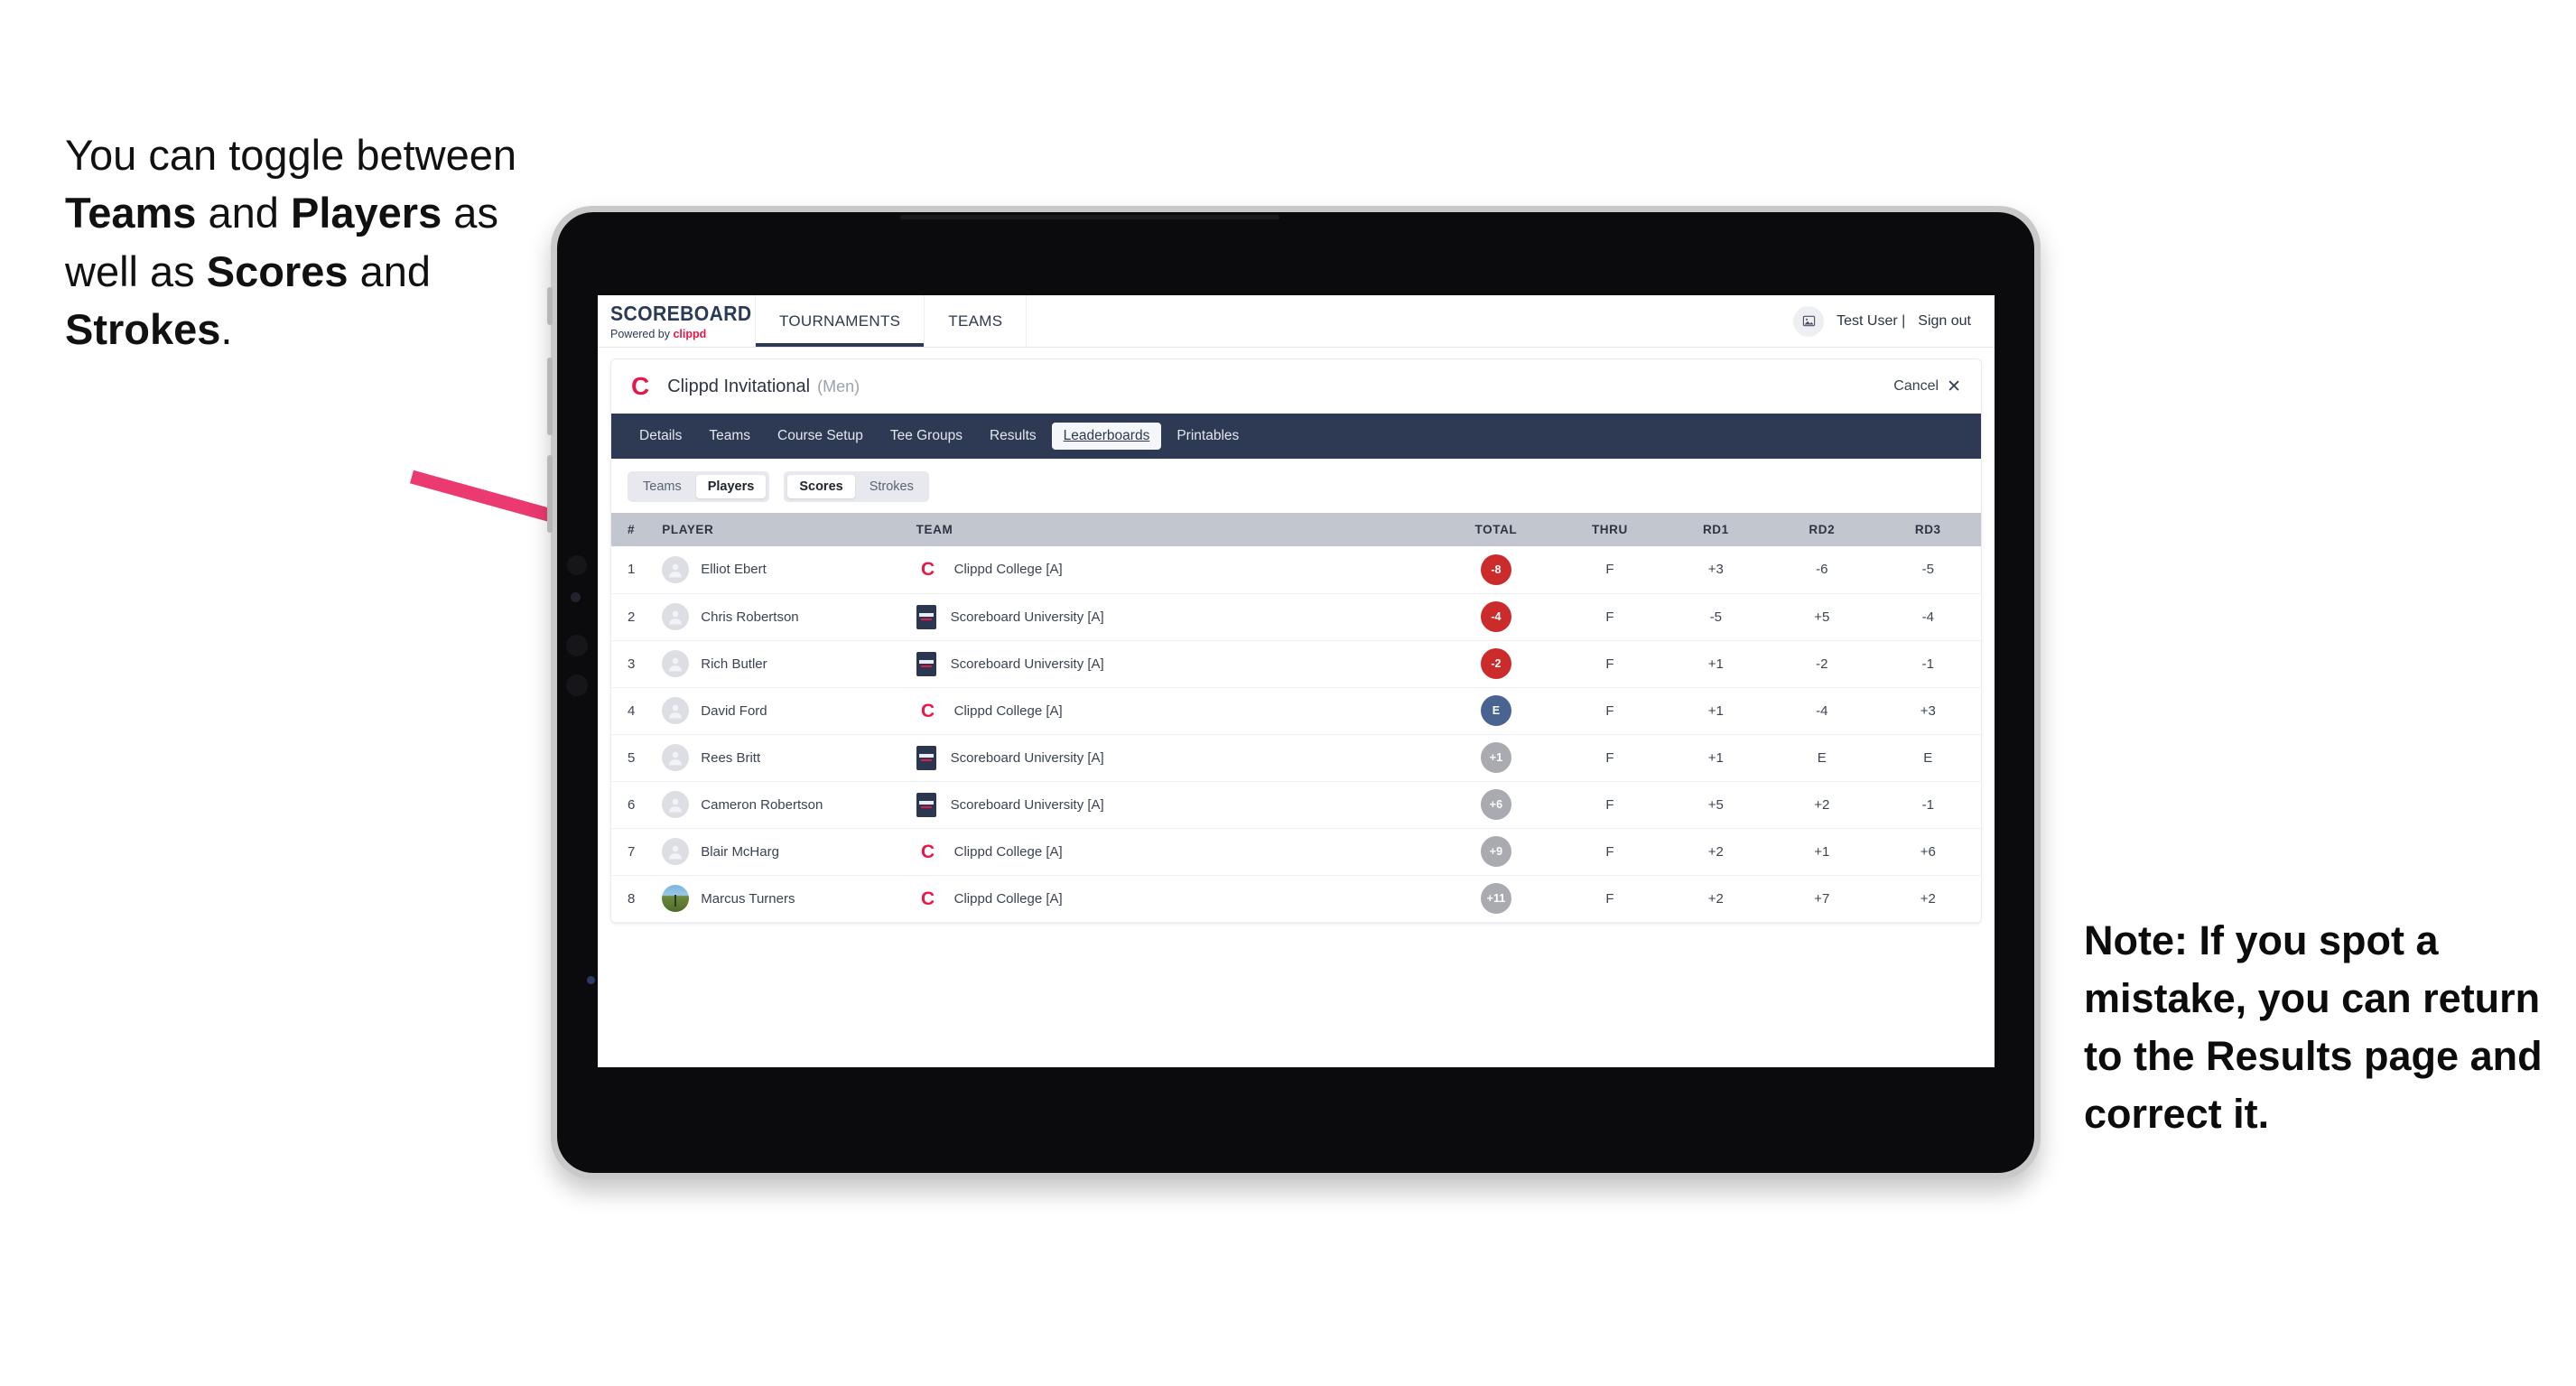 The width and height of the screenshot is (2576, 1386). What do you see at coordinates (577, 565) in the screenshot?
I see `tablet-sensor-dot` at bounding box center [577, 565].